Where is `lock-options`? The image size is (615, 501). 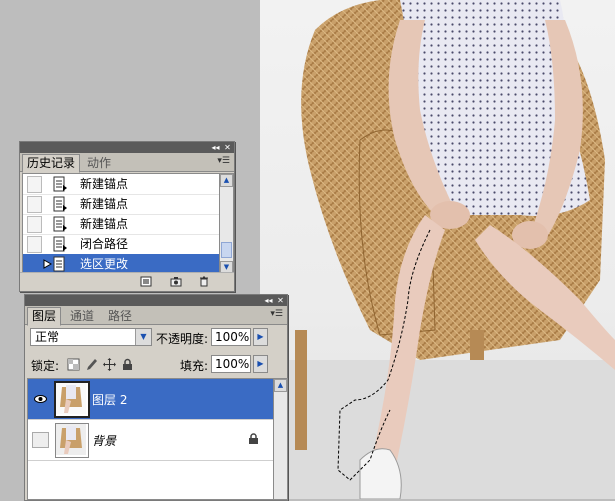 lock-options is located at coordinates (107, 364).